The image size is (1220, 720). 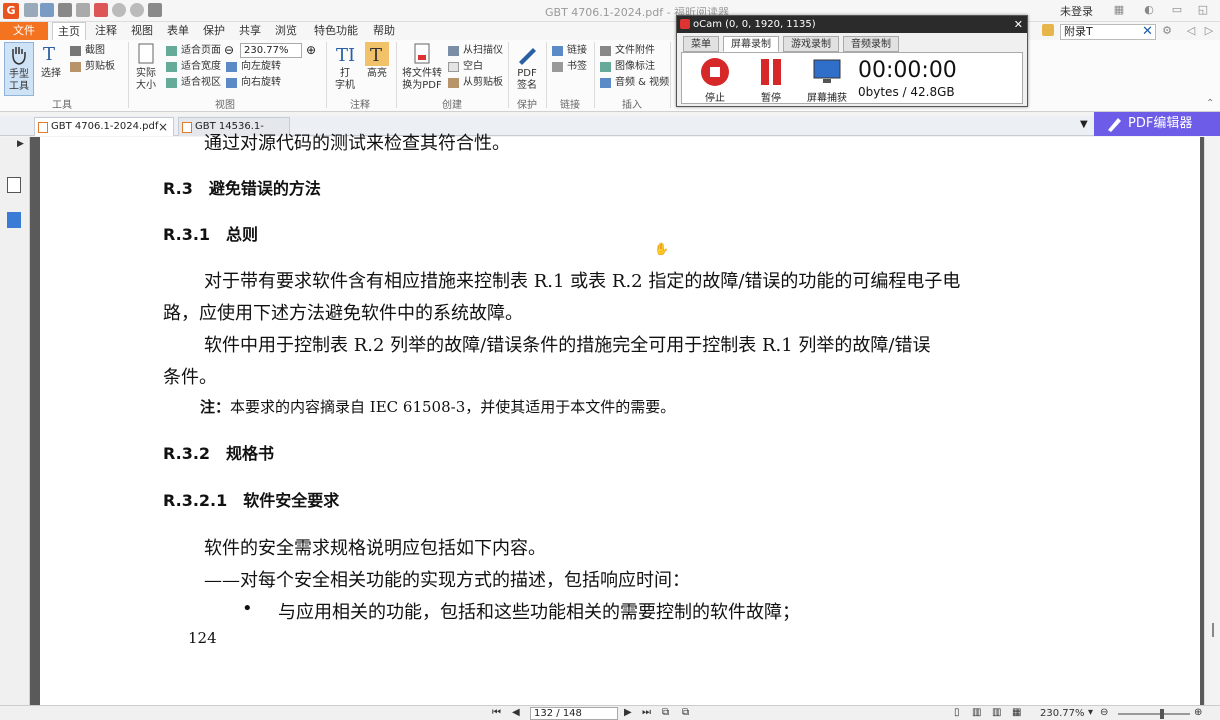 I want to click on typewriter-button: TI 打 字机, so click(x=345, y=68).